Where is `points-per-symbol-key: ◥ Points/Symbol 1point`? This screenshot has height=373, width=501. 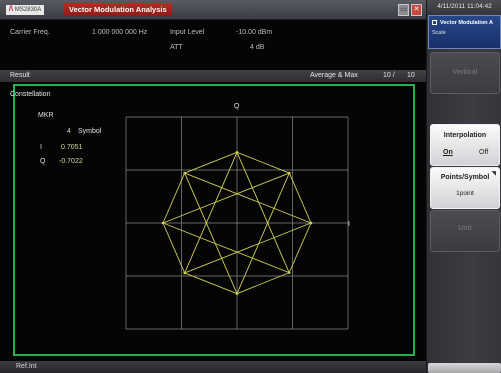 points-per-symbol-key: ◥ Points/Symbol 1point is located at coordinates (465, 188).